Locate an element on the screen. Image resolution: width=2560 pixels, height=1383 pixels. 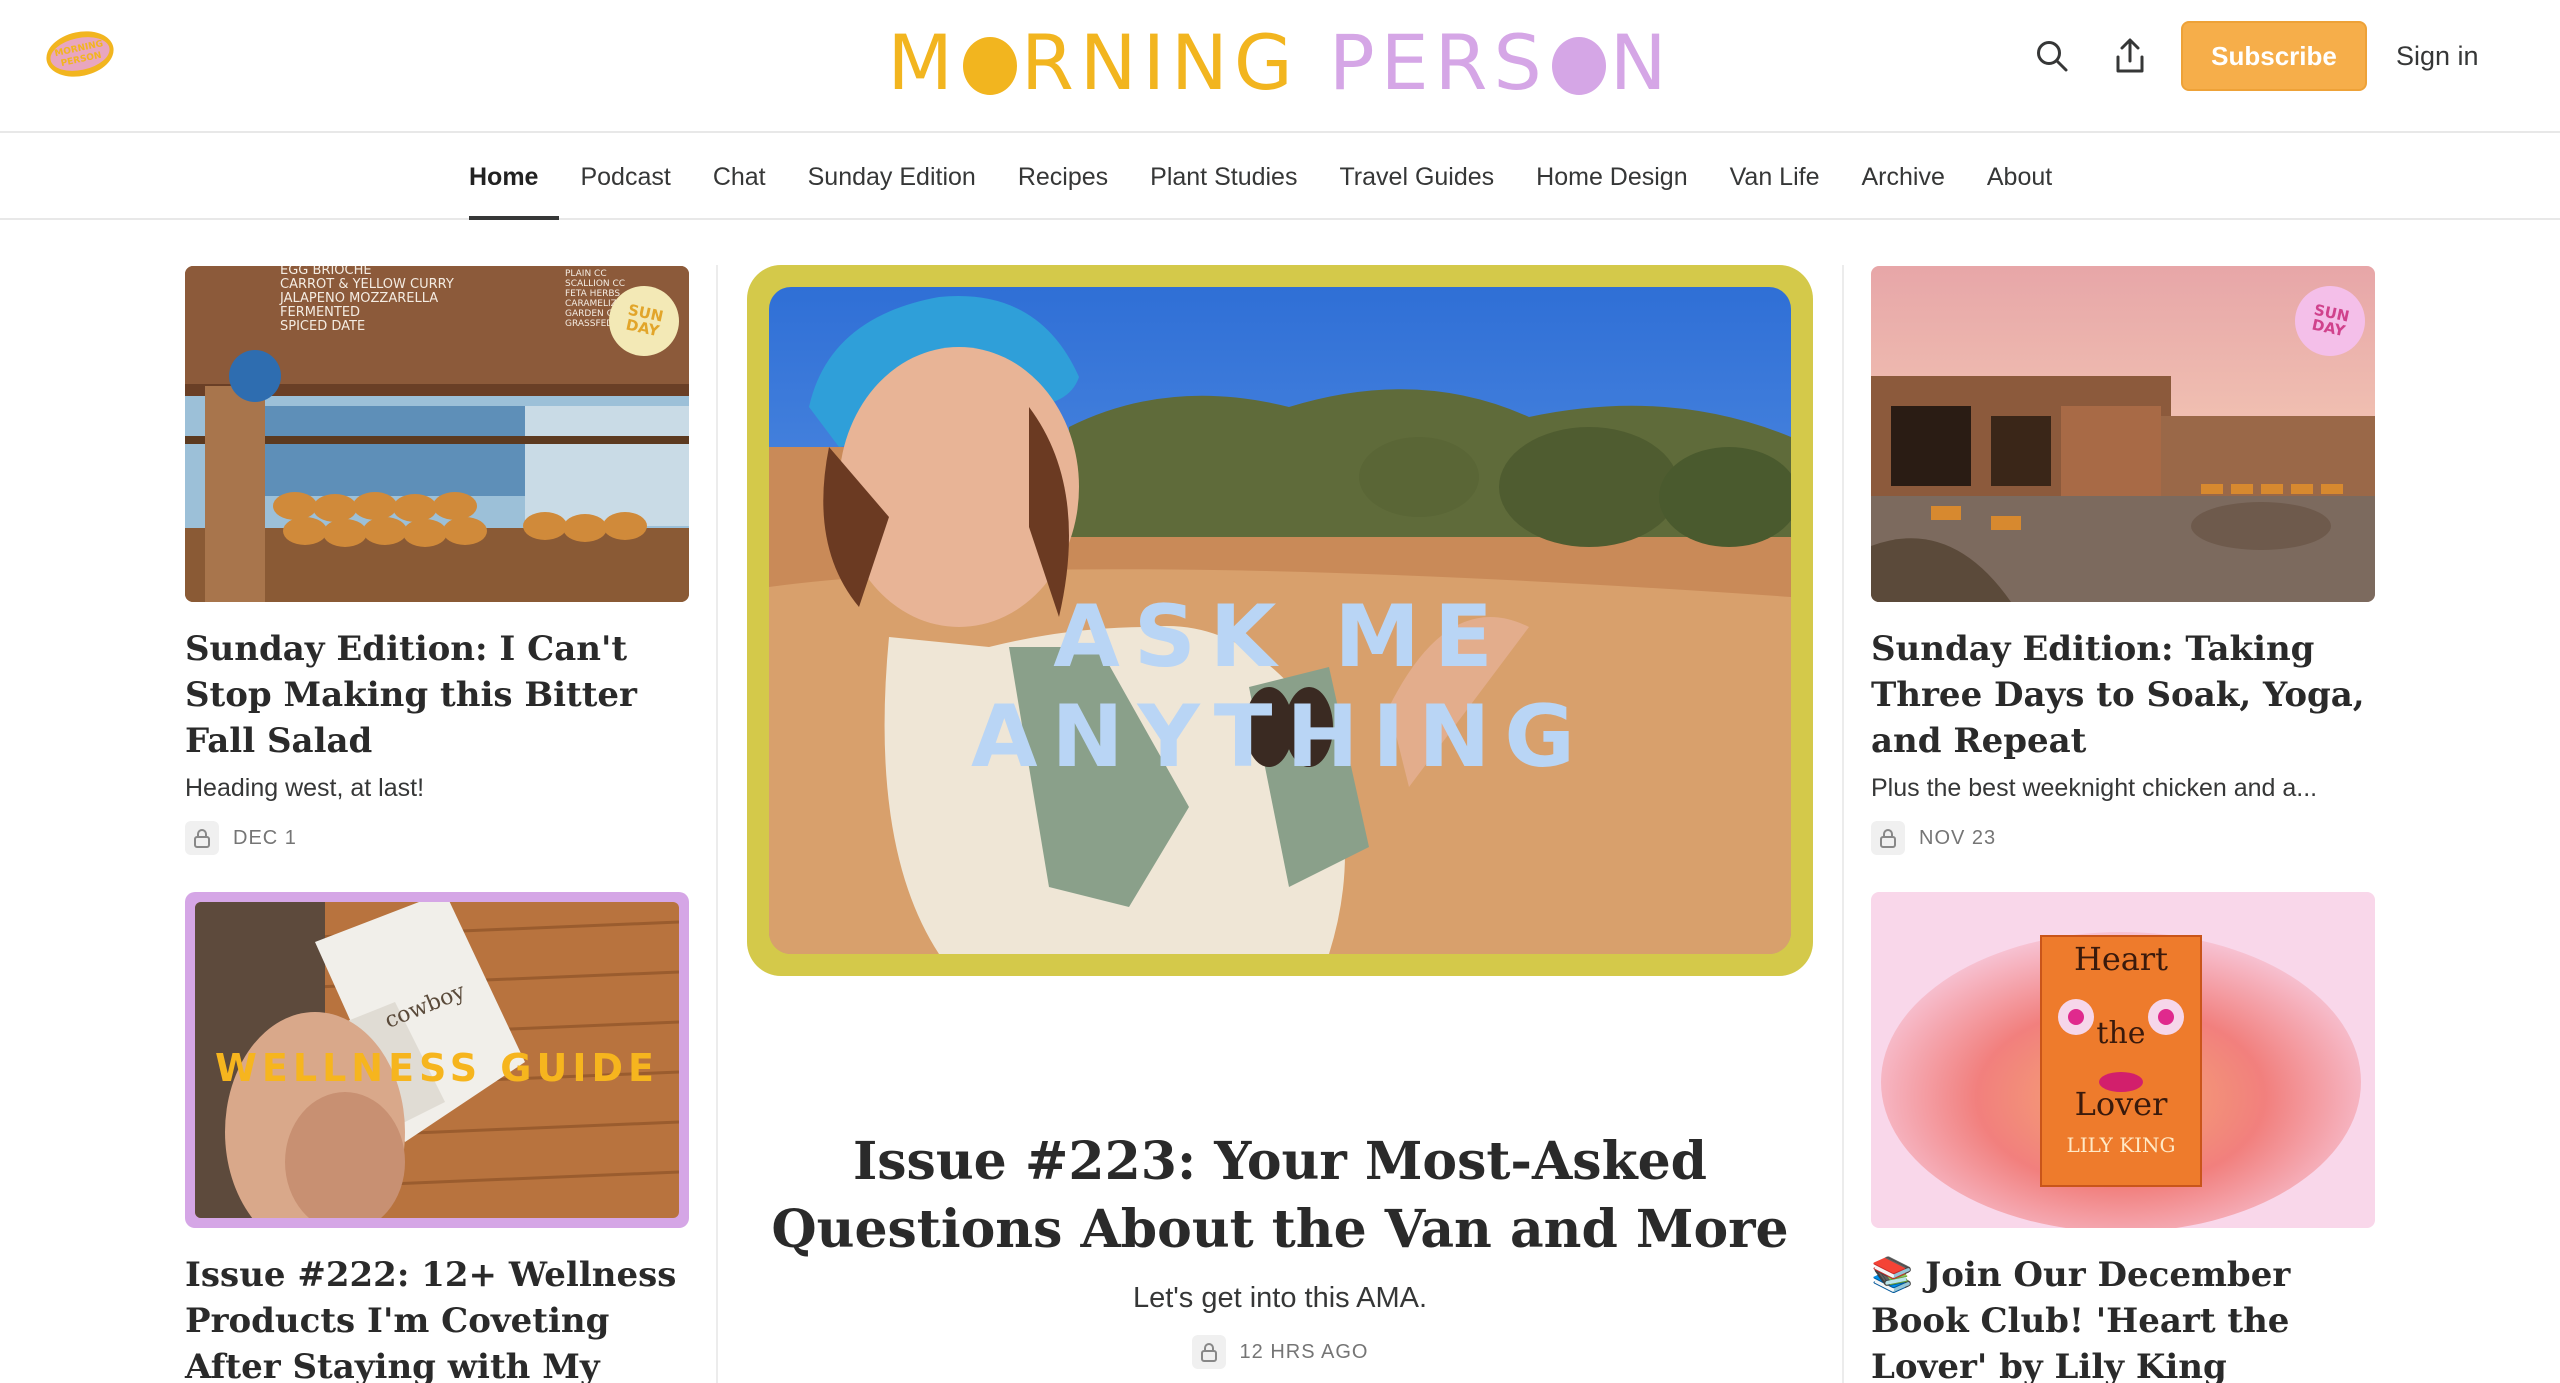
post-thumbnail-book: Heart the Lover LILY KING is located at coordinates (2123, 1060).